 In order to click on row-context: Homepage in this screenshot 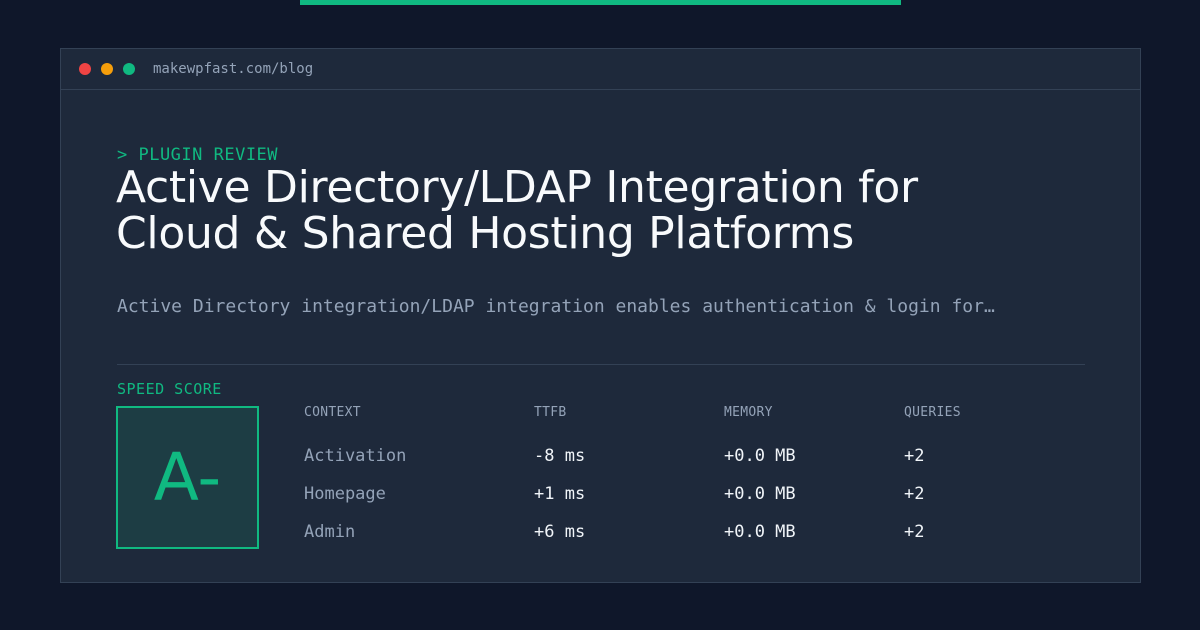, I will do `click(345, 494)`.